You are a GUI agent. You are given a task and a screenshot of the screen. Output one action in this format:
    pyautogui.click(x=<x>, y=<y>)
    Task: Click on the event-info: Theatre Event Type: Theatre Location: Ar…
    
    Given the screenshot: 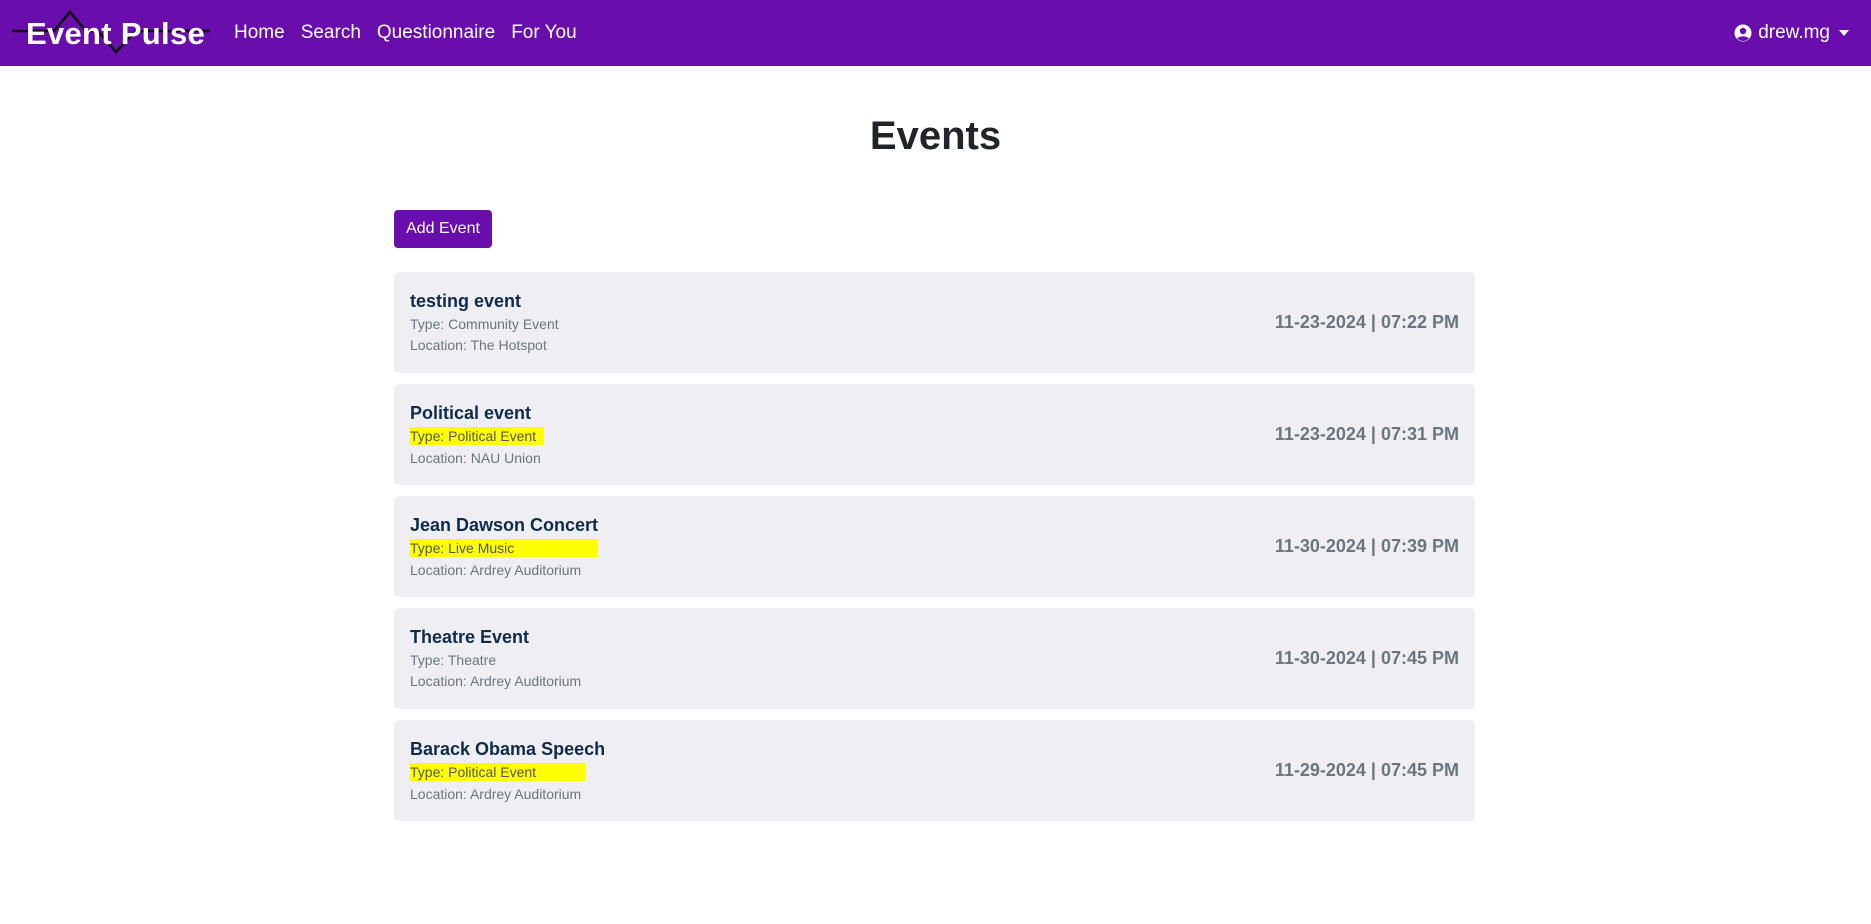 What is the action you would take?
    pyautogui.click(x=495, y=658)
    